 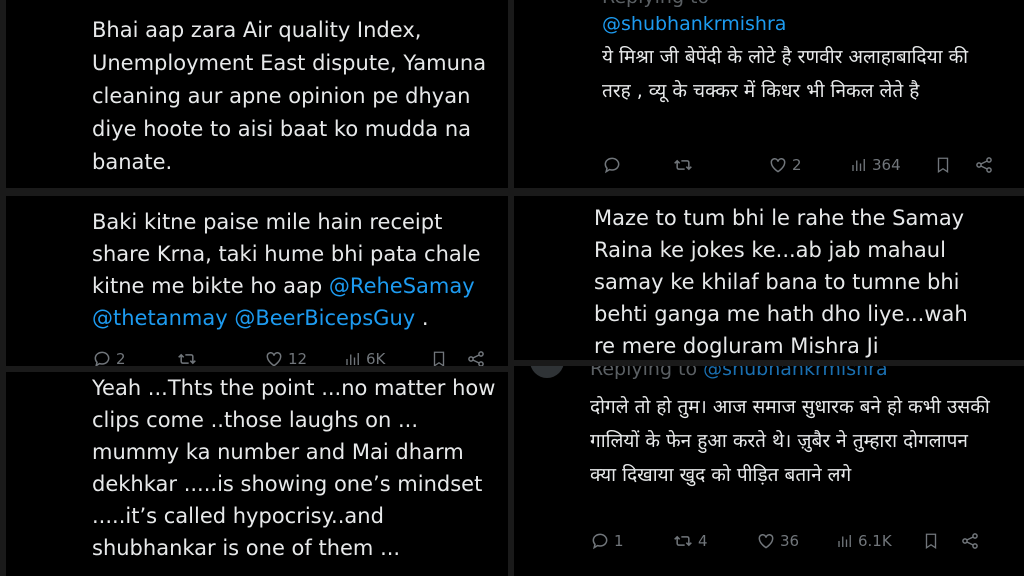 What do you see at coordinates (364, 357) in the screenshot?
I see `views-button: 6K` at bounding box center [364, 357].